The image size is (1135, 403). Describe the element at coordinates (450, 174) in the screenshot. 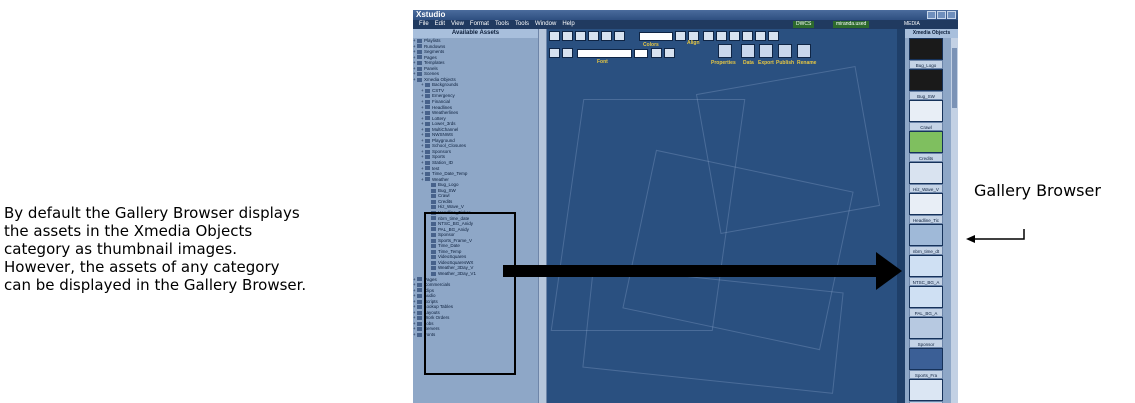

I see `tree-item-label: Time_Date_Temp` at that location.